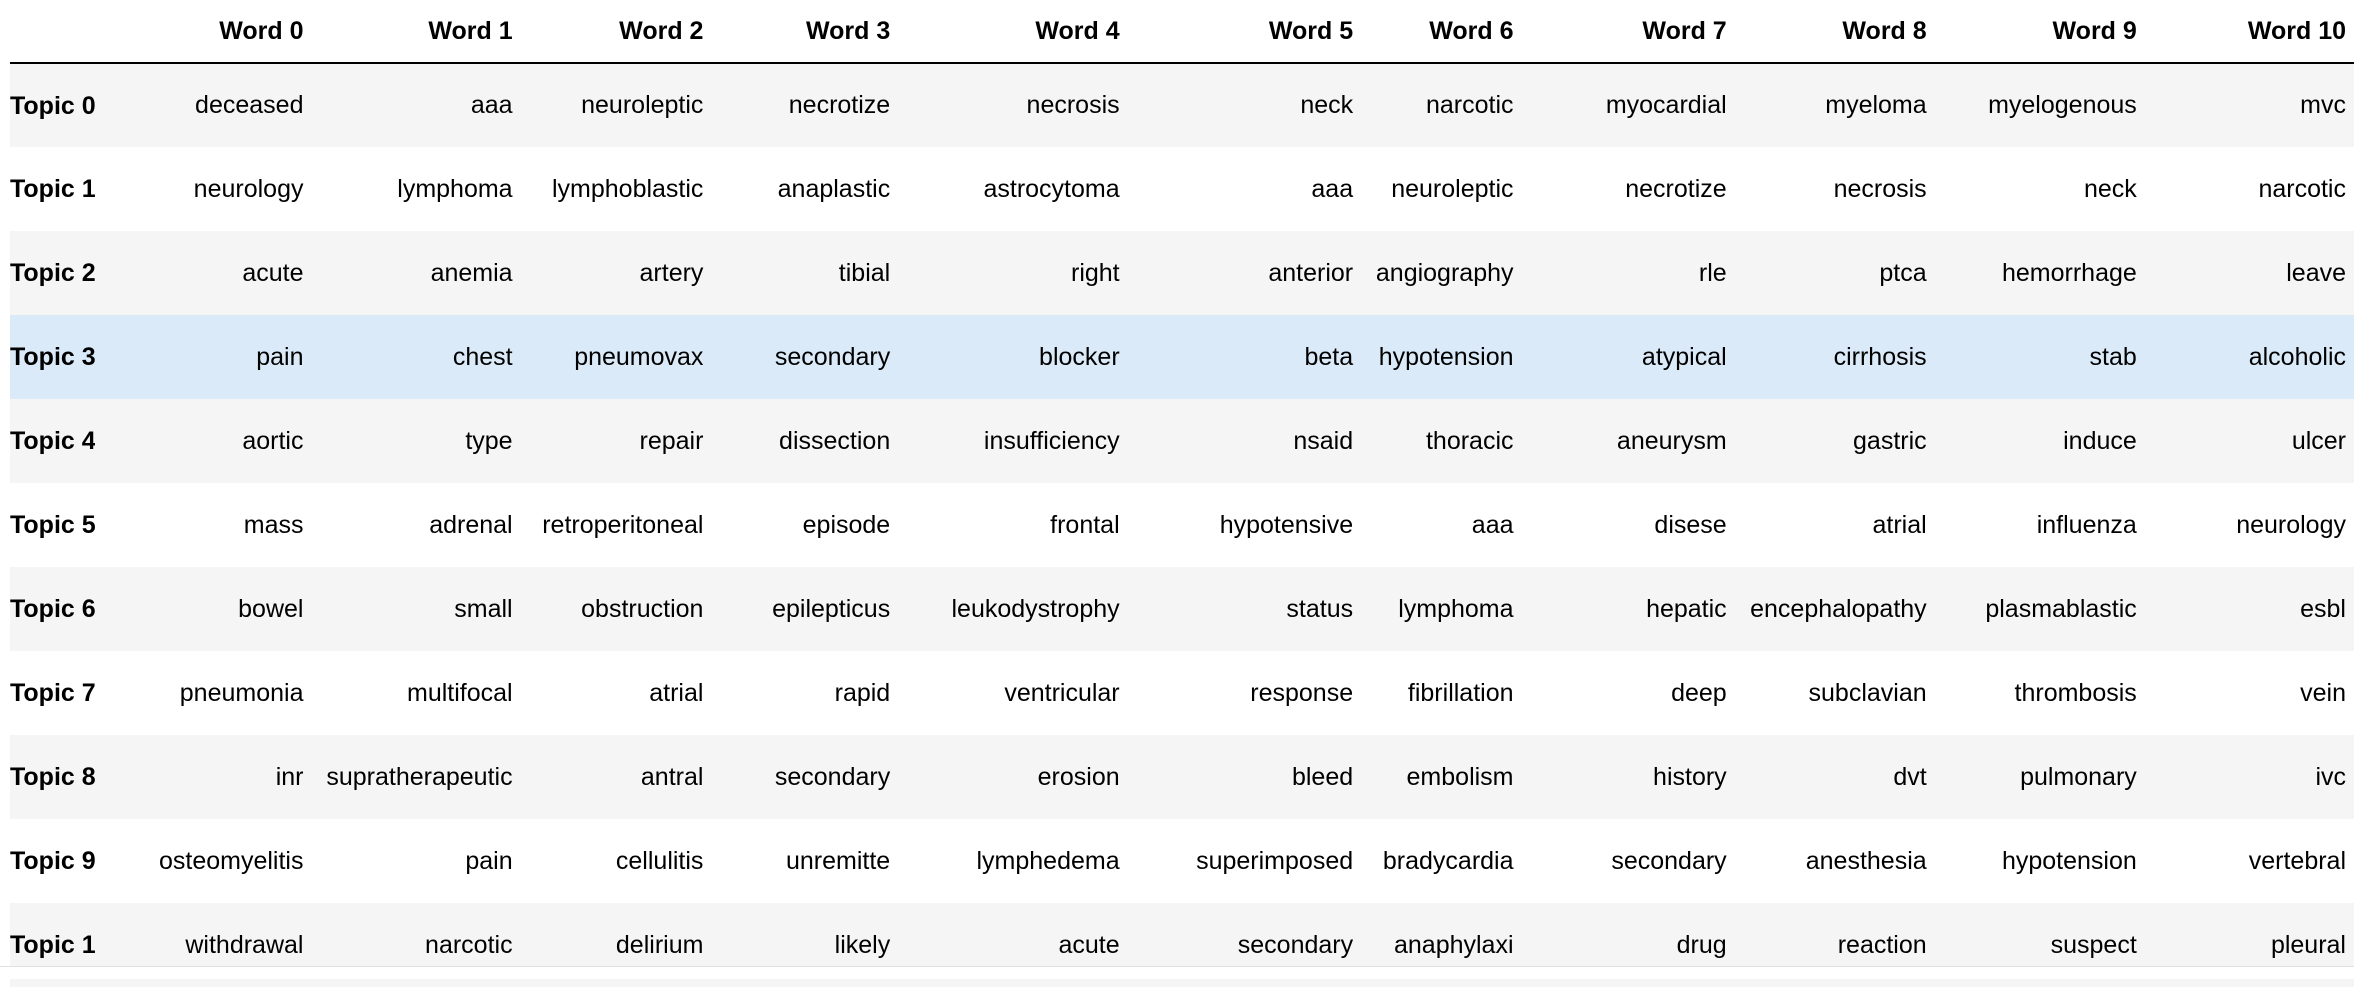 The height and width of the screenshot is (987, 2354). Describe the element at coordinates (1666, 105) in the screenshot. I see `table-cell: myocardial` at that location.